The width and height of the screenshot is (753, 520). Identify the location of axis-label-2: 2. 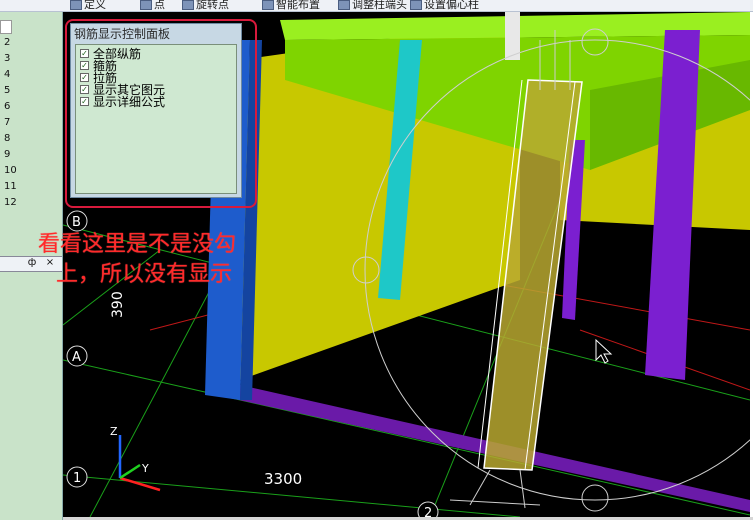
(428, 511).